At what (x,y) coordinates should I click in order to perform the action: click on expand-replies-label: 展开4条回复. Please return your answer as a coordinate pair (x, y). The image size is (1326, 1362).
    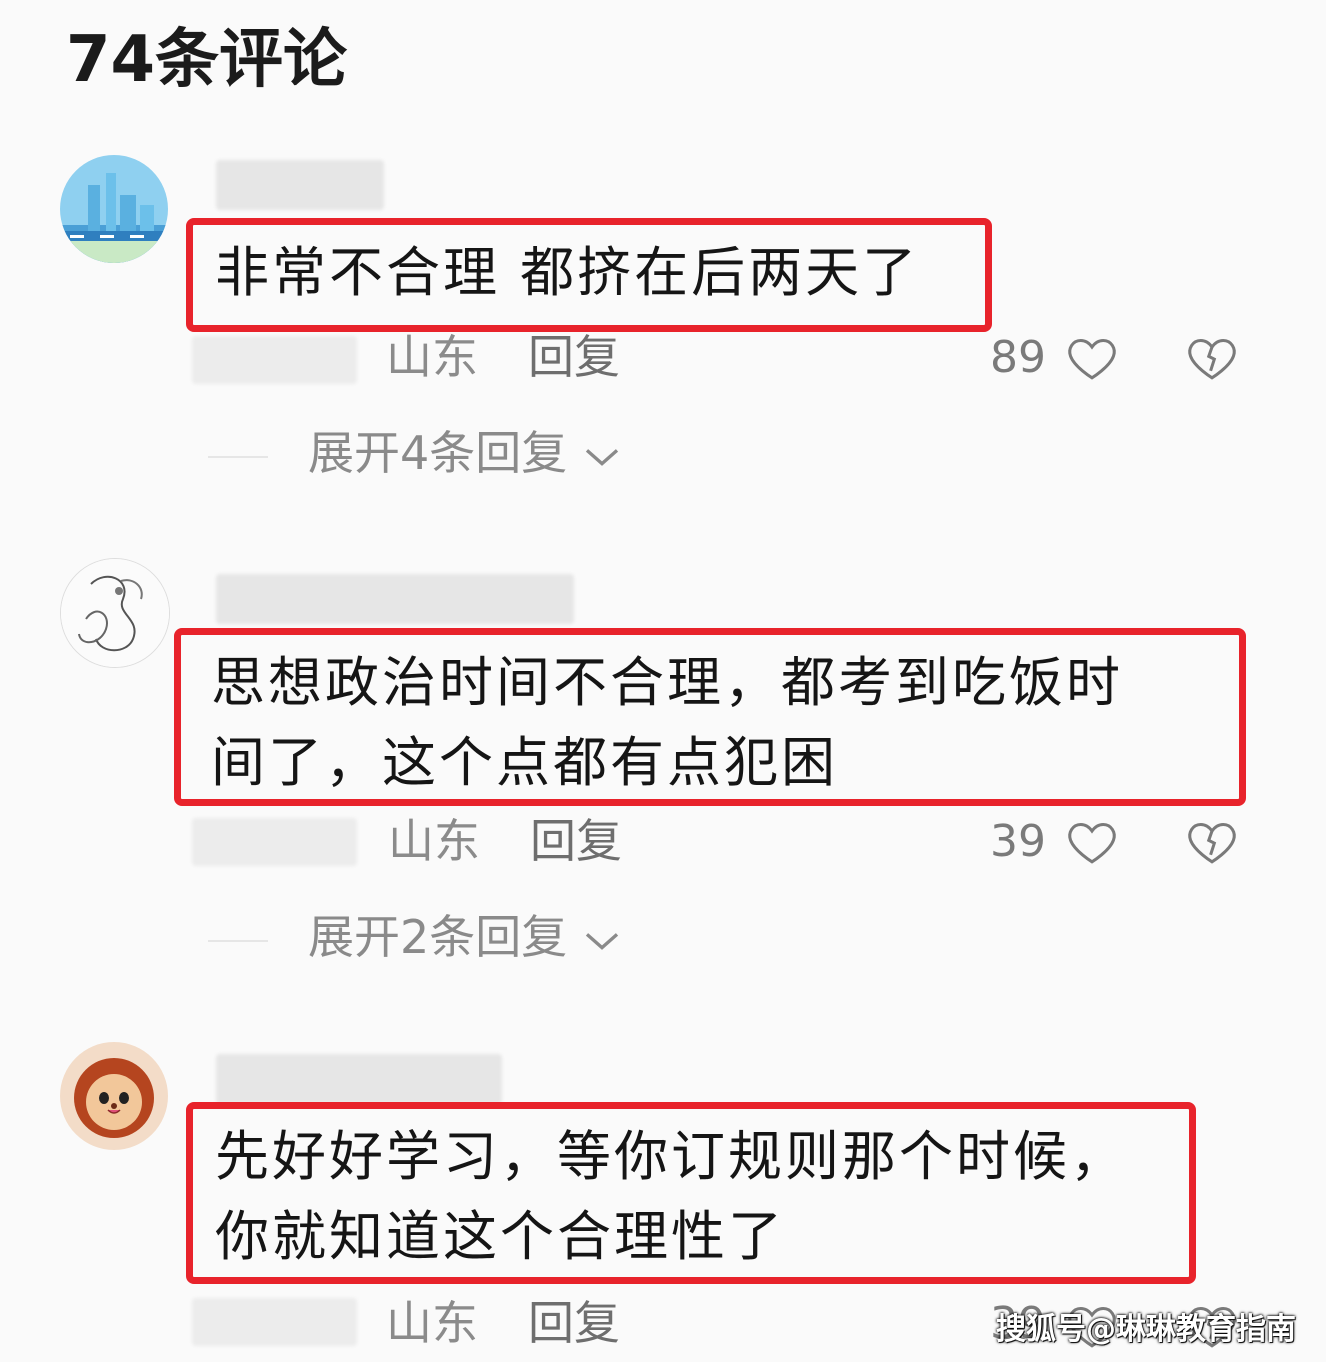
    Looking at the image, I should click on (438, 453).